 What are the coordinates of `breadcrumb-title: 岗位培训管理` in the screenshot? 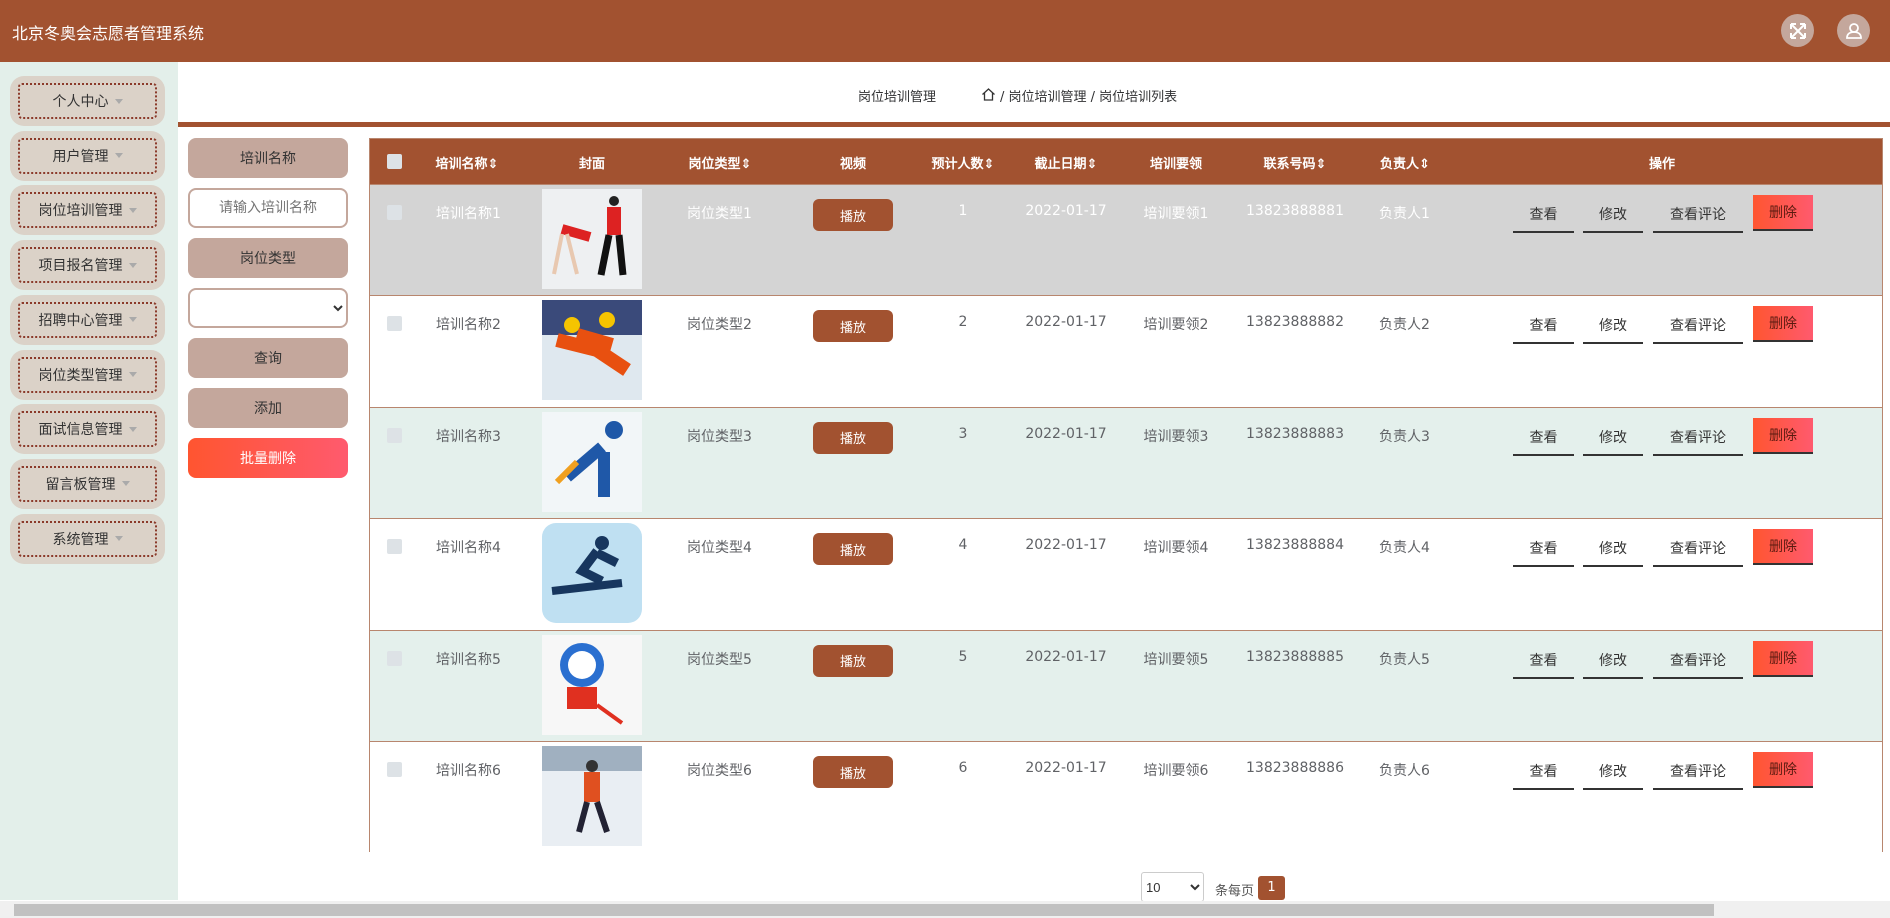 It's located at (897, 97).